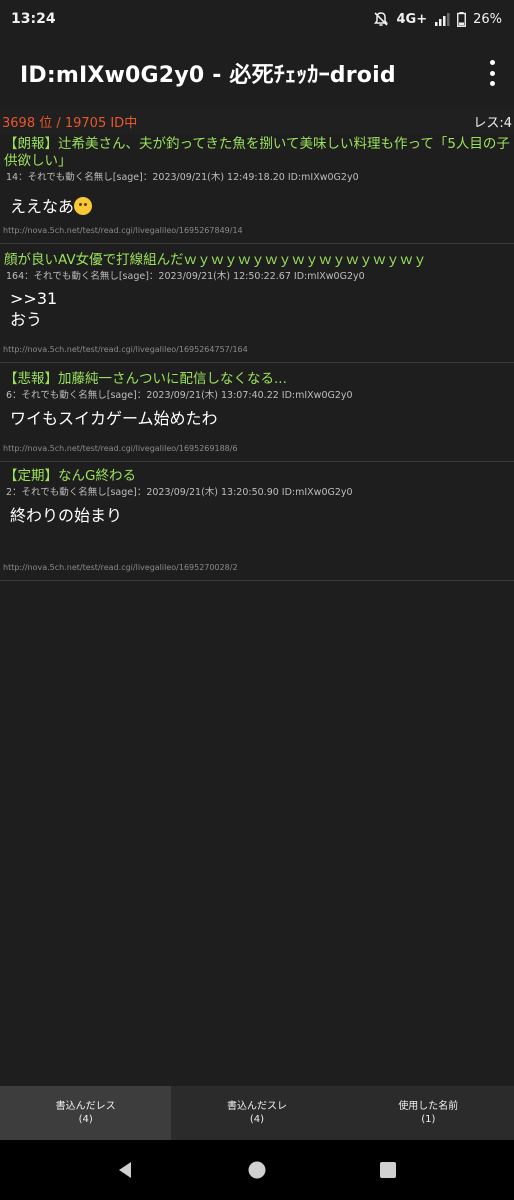  Describe the element at coordinates (412, 19) in the screenshot. I see `network-type: 4G+` at that location.